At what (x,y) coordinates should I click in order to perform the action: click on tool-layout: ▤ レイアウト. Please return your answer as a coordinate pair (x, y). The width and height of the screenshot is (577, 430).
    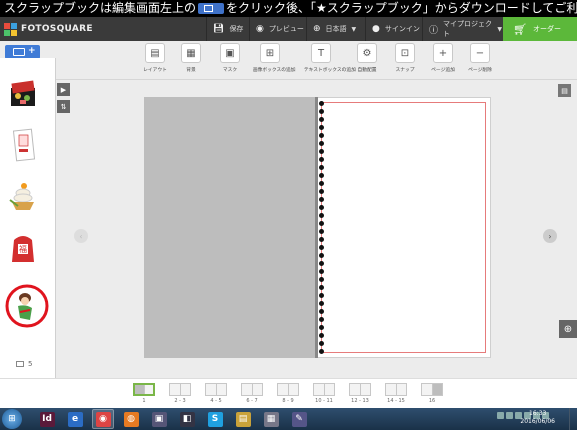
    Looking at the image, I should click on (155, 58).